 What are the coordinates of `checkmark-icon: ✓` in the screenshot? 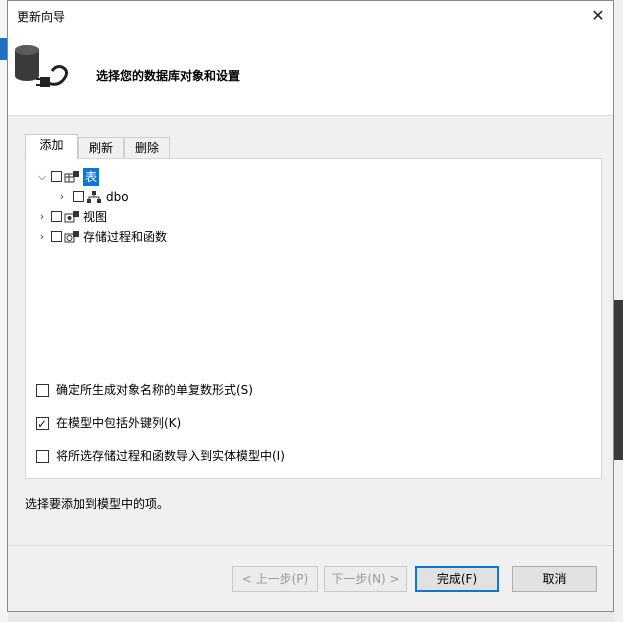 It's located at (42, 424).